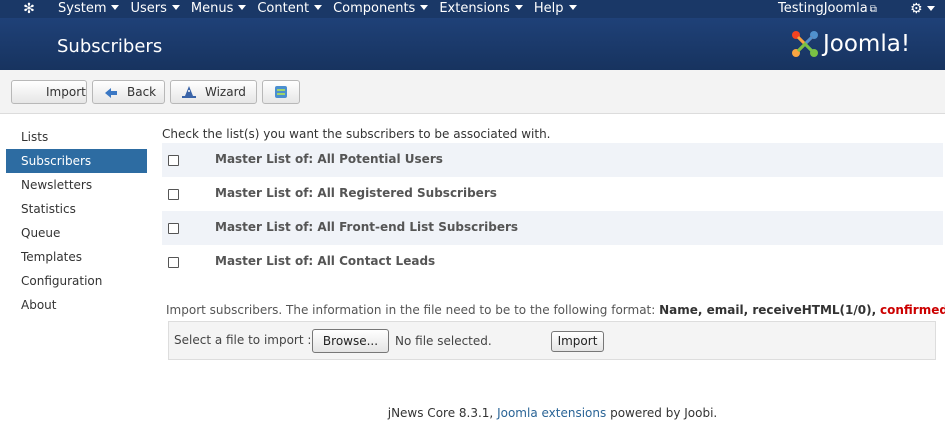 The height and width of the screenshot is (443, 945). What do you see at coordinates (76, 209) in the screenshot?
I see `sidebar-item-statistics: Statistics` at bounding box center [76, 209].